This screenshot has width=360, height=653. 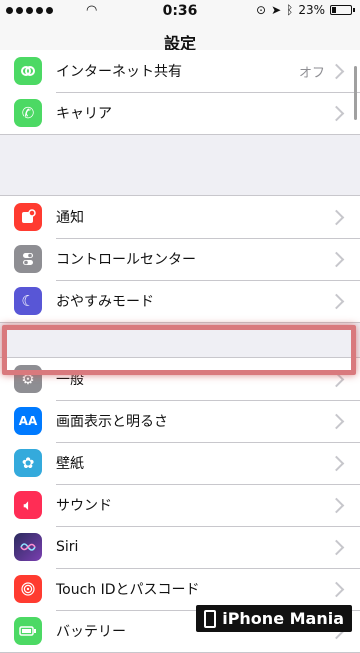 I want to click on notification-icon, so click(x=28, y=217).